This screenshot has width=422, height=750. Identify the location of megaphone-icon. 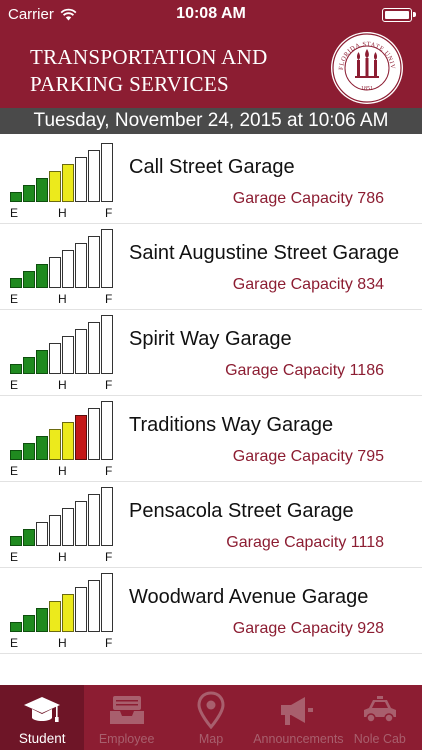
(295, 710).